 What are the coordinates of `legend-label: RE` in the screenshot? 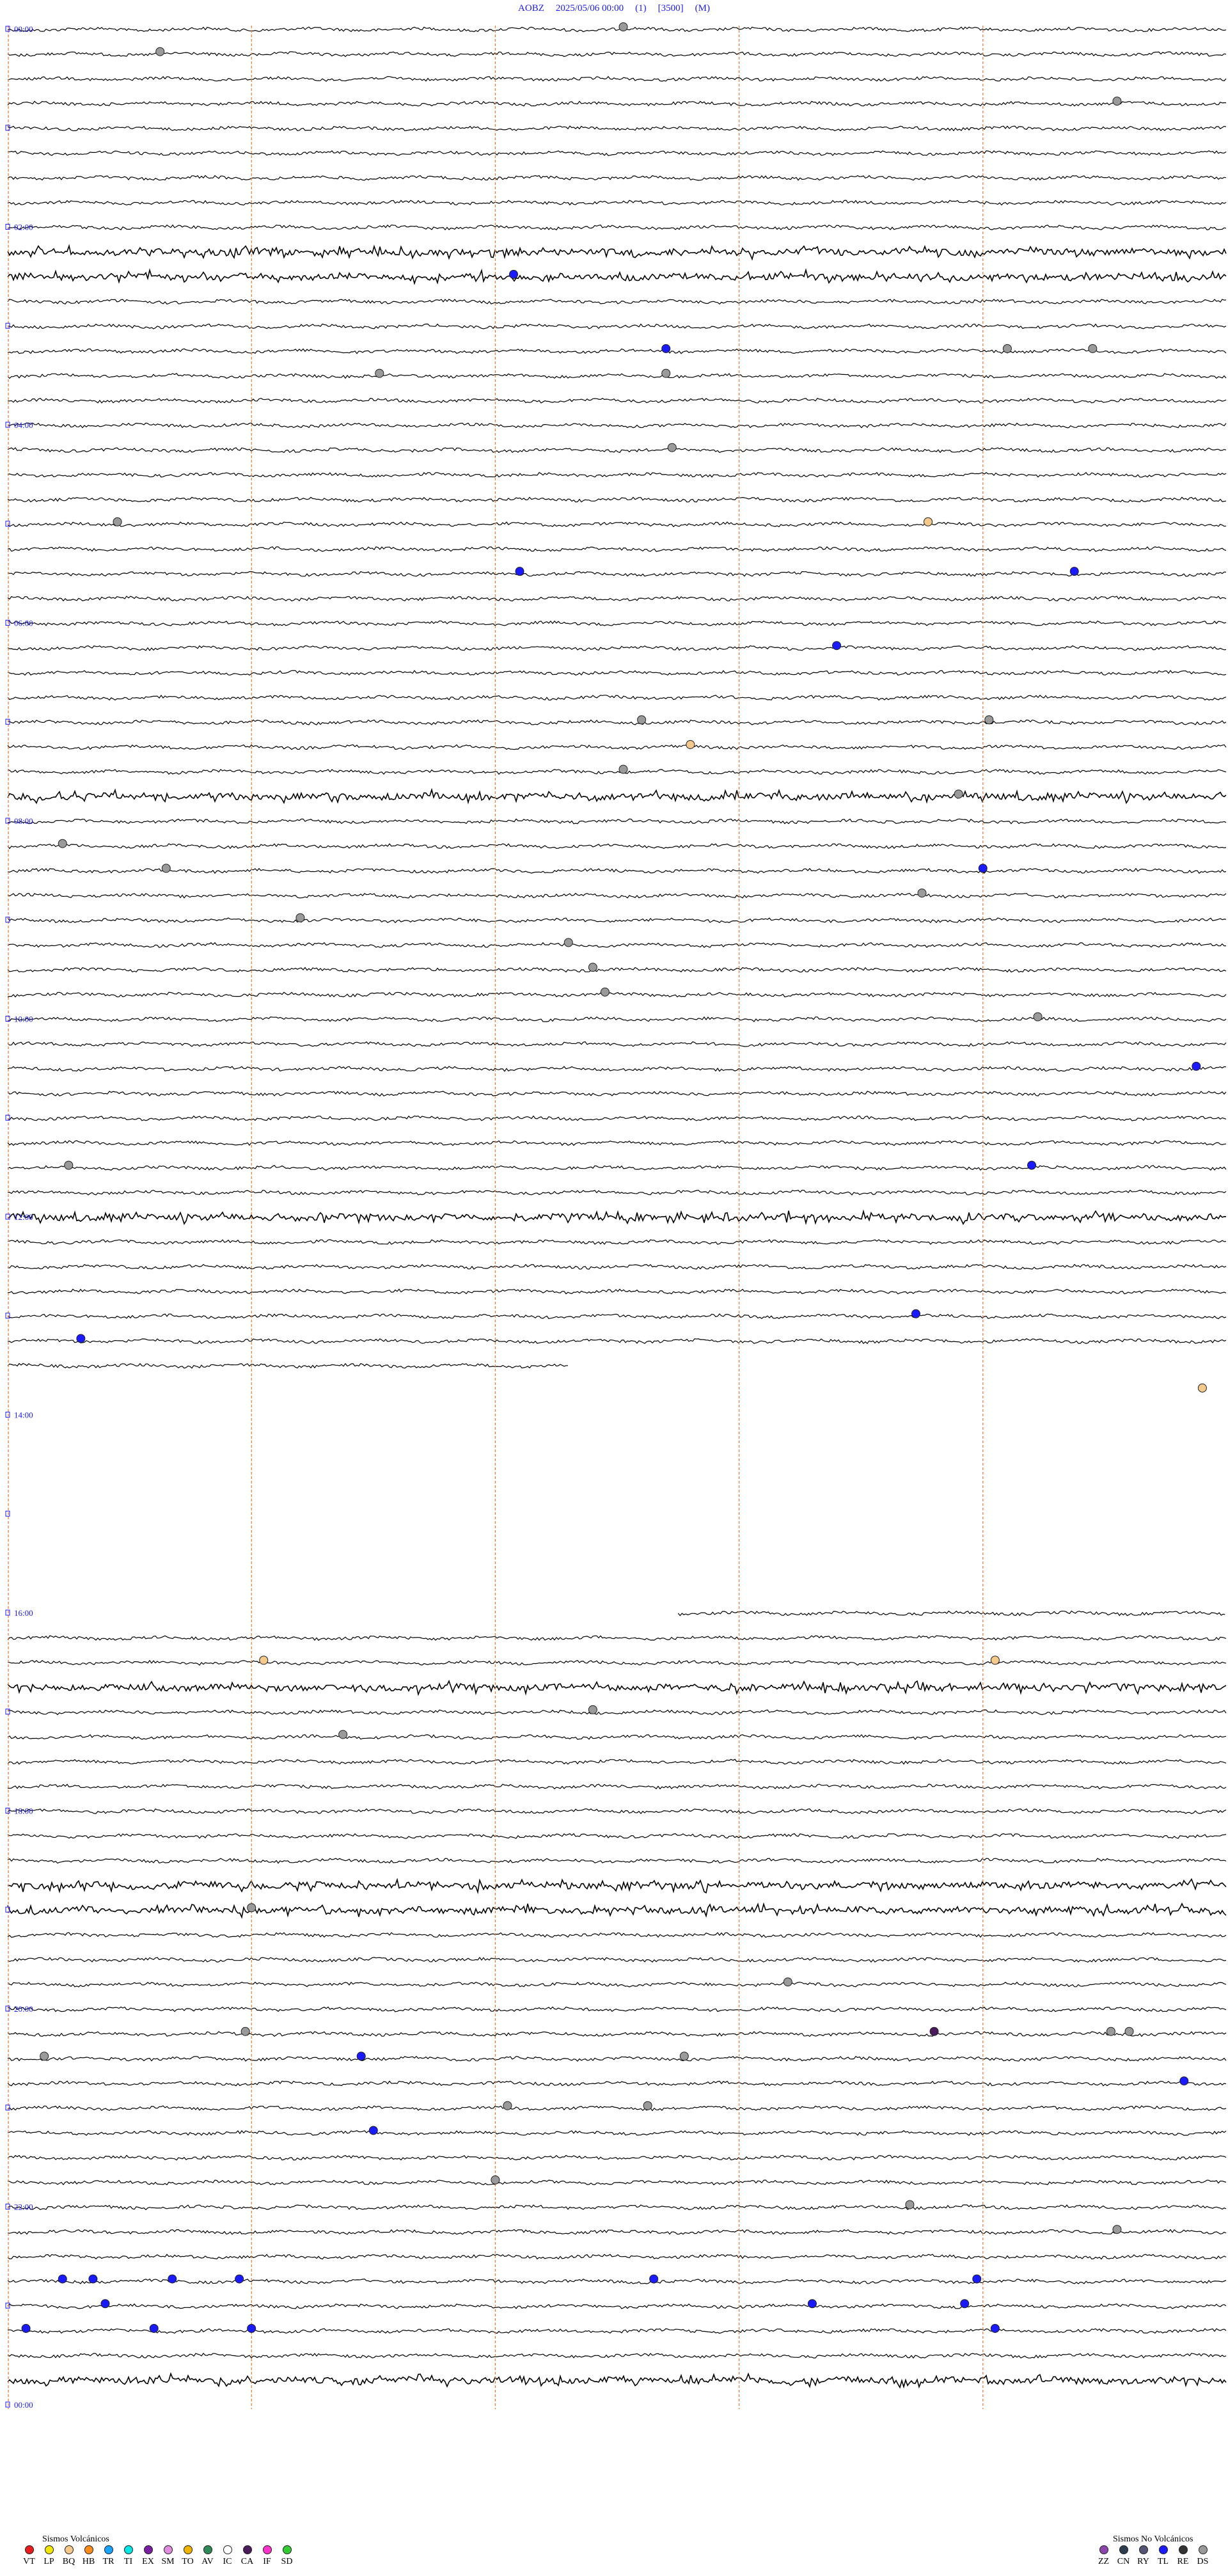 It's located at (1183, 2561).